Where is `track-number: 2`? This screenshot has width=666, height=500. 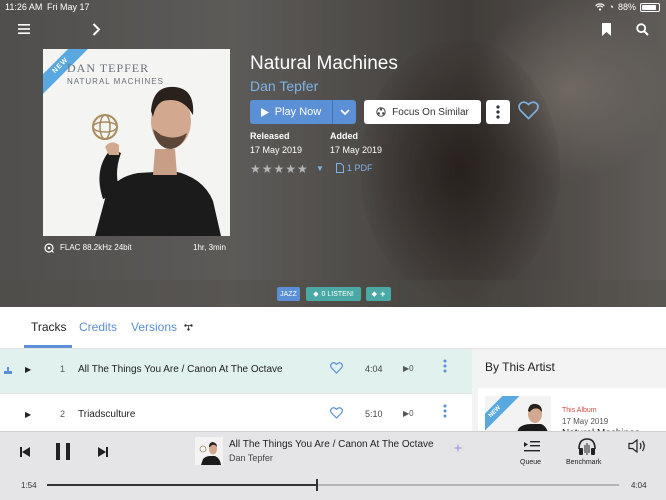
track-number: 2 is located at coordinates (63, 414).